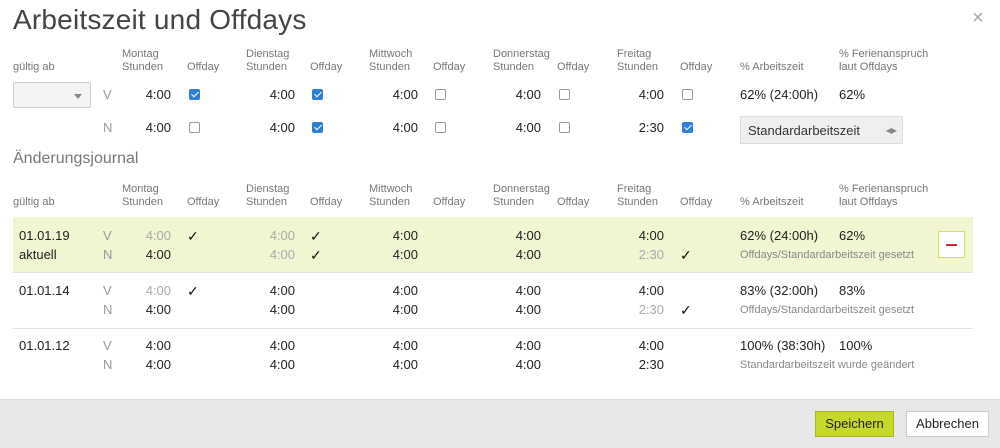  I want to click on entry-worktime: 62% (24:00h), so click(779, 235).